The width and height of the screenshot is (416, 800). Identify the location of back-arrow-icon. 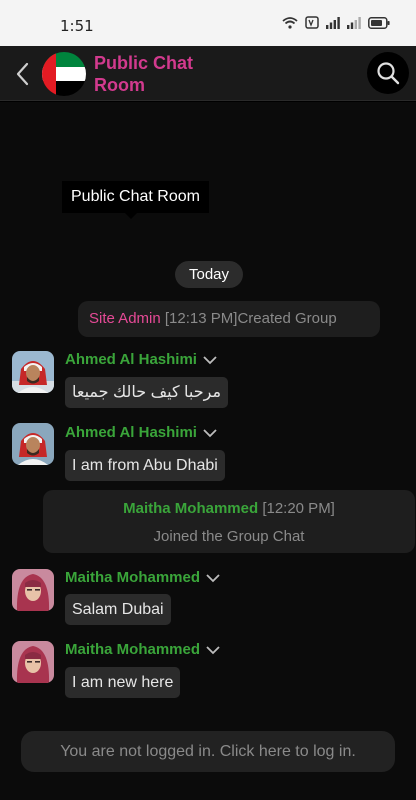
(23, 74).